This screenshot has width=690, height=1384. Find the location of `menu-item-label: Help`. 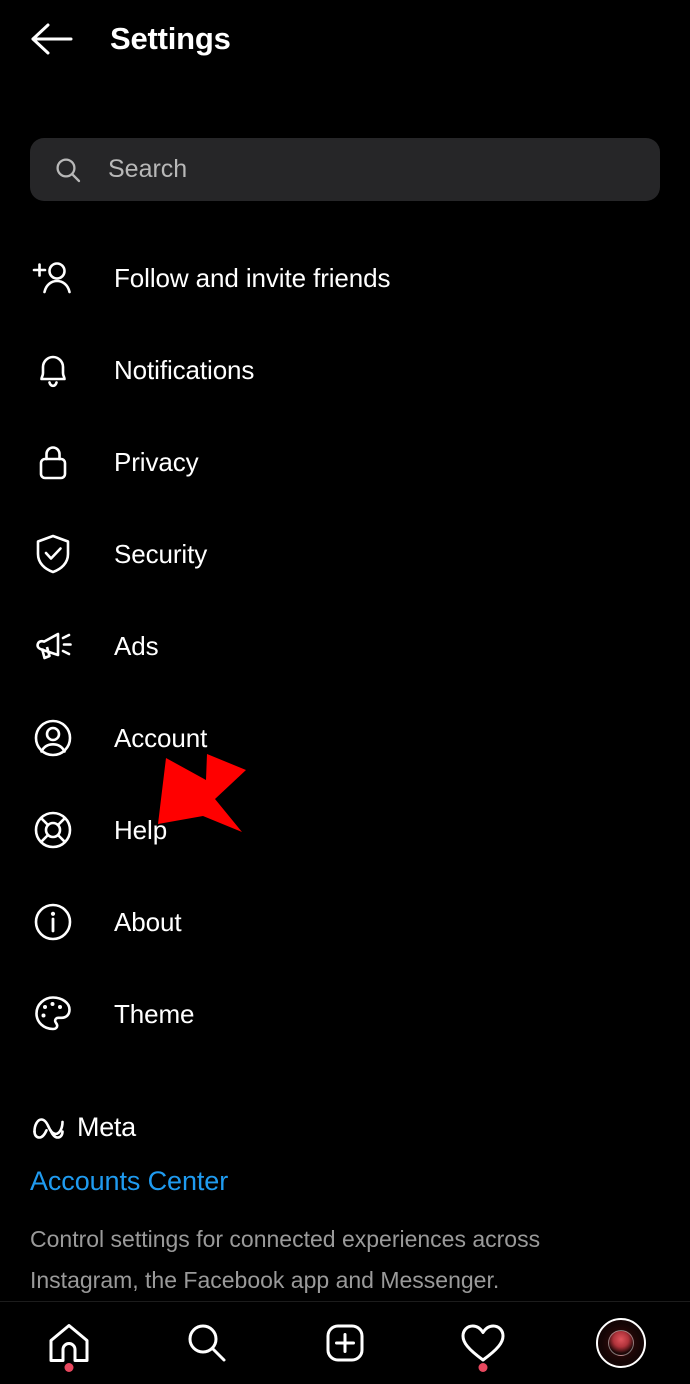

menu-item-label: Help is located at coordinates (141, 829).